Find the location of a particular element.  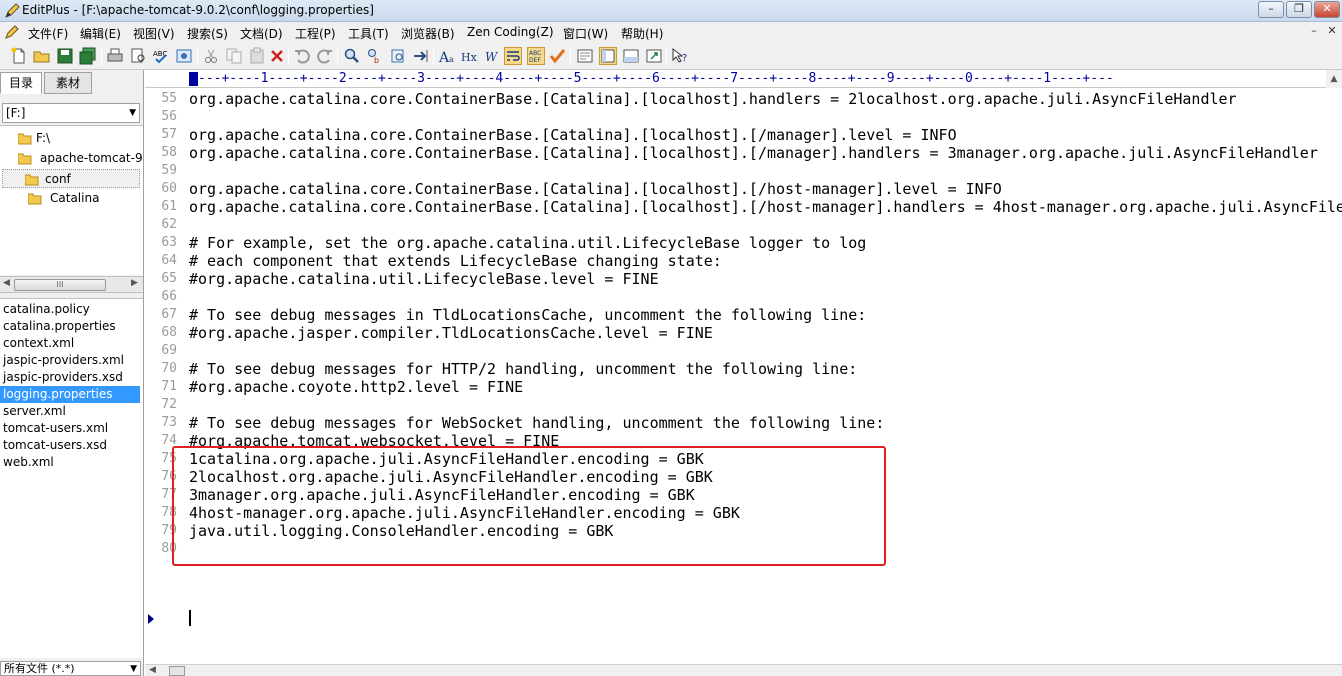

menu-tools: 工具(T) is located at coordinates (368, 33).